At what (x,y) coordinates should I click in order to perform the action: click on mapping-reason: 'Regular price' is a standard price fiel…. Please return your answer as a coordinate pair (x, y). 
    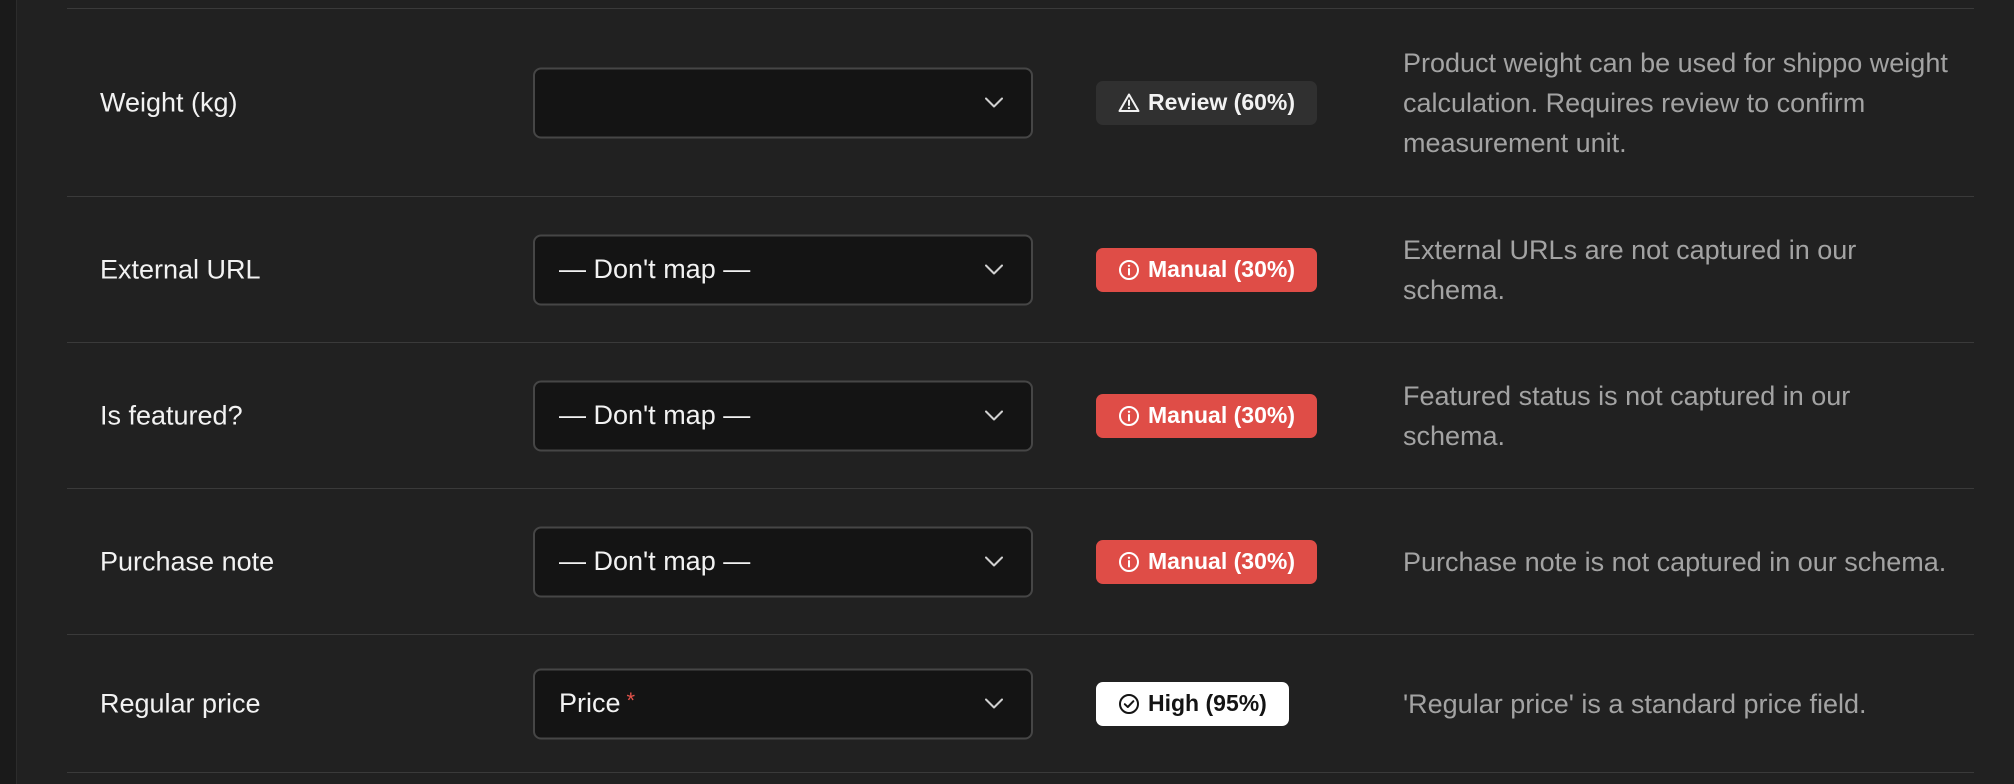
    Looking at the image, I should click on (1635, 703).